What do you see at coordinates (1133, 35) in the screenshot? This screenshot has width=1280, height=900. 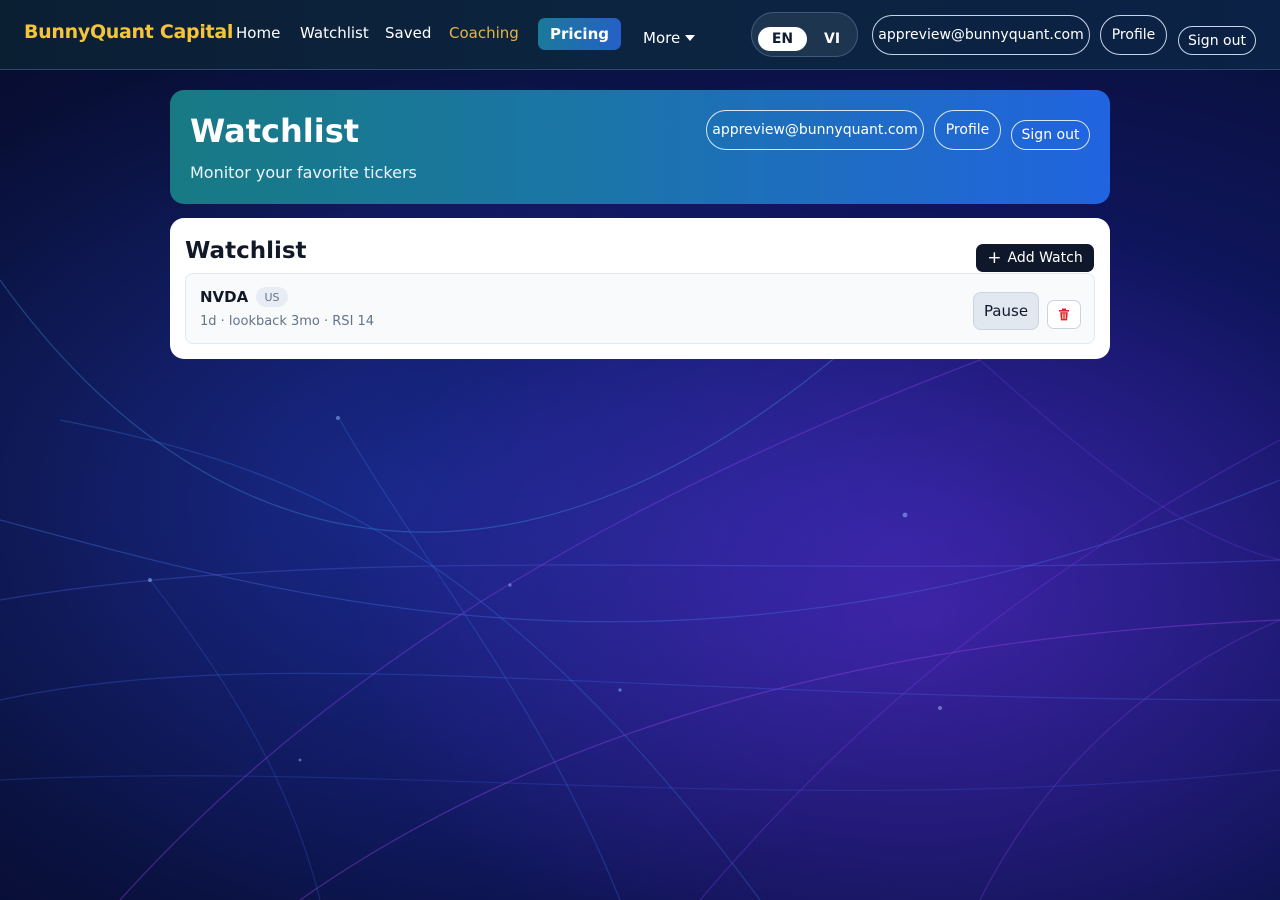 I see `profile-button: Profile` at bounding box center [1133, 35].